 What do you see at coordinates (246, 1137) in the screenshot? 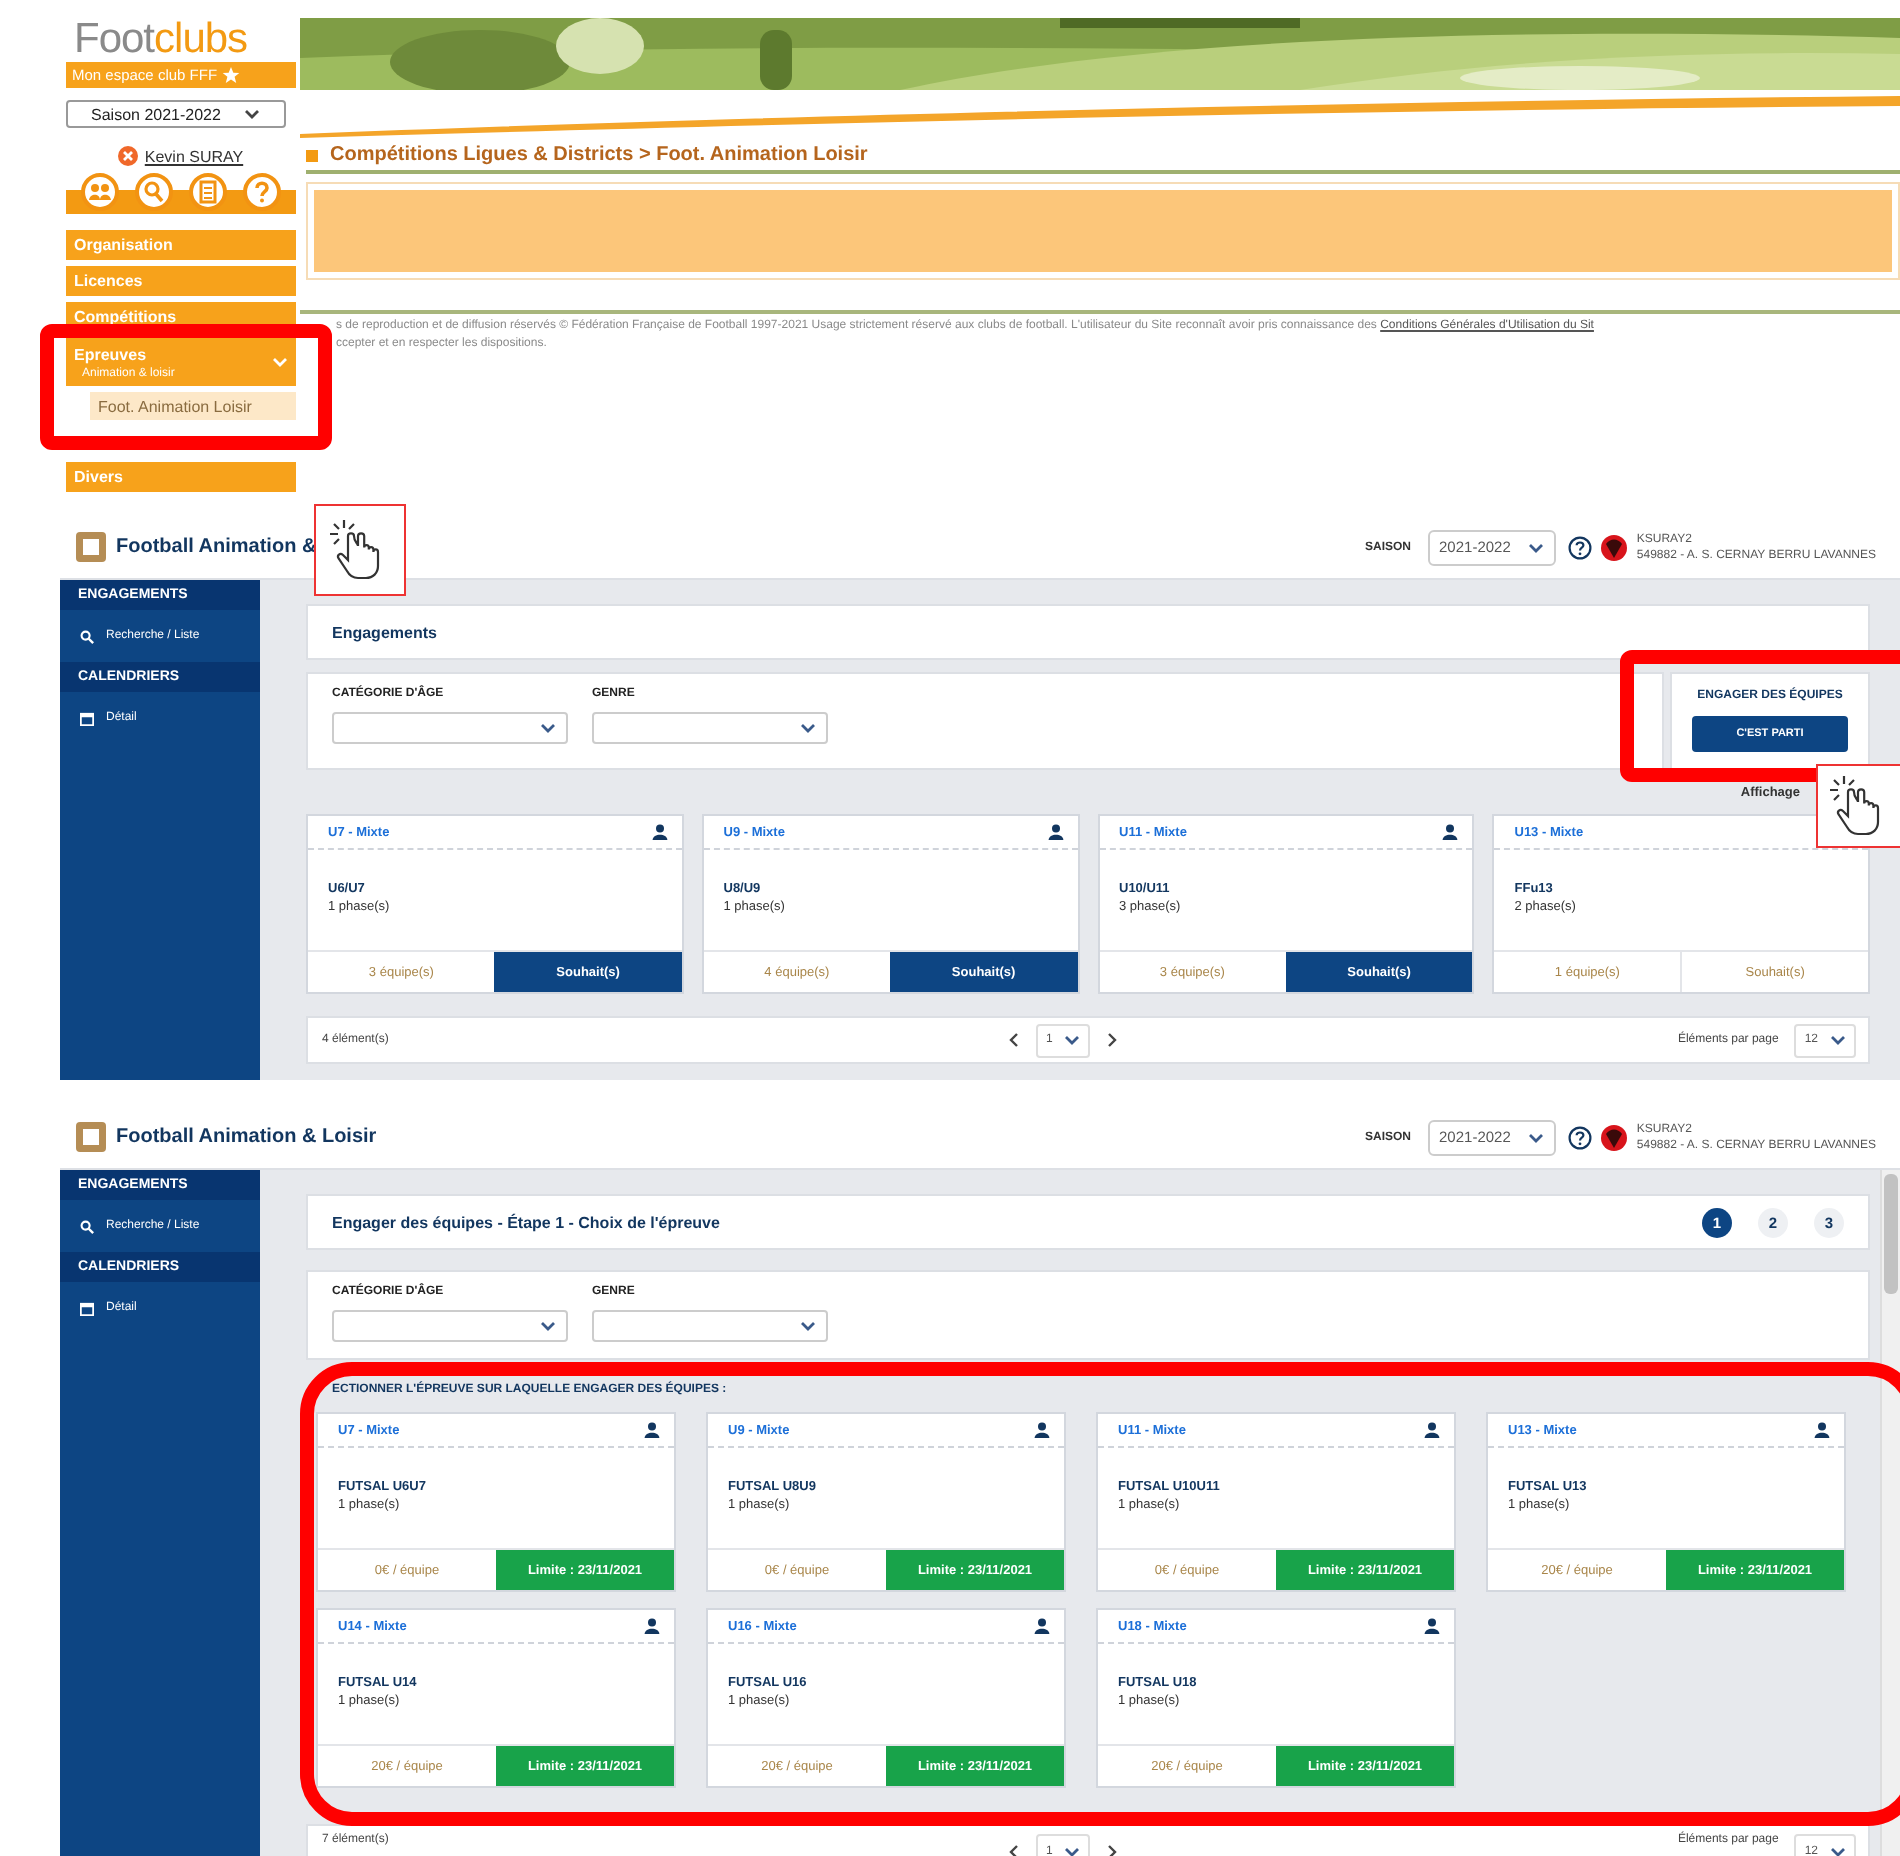
I see `app-title: Football Animation & Loisir` at bounding box center [246, 1137].